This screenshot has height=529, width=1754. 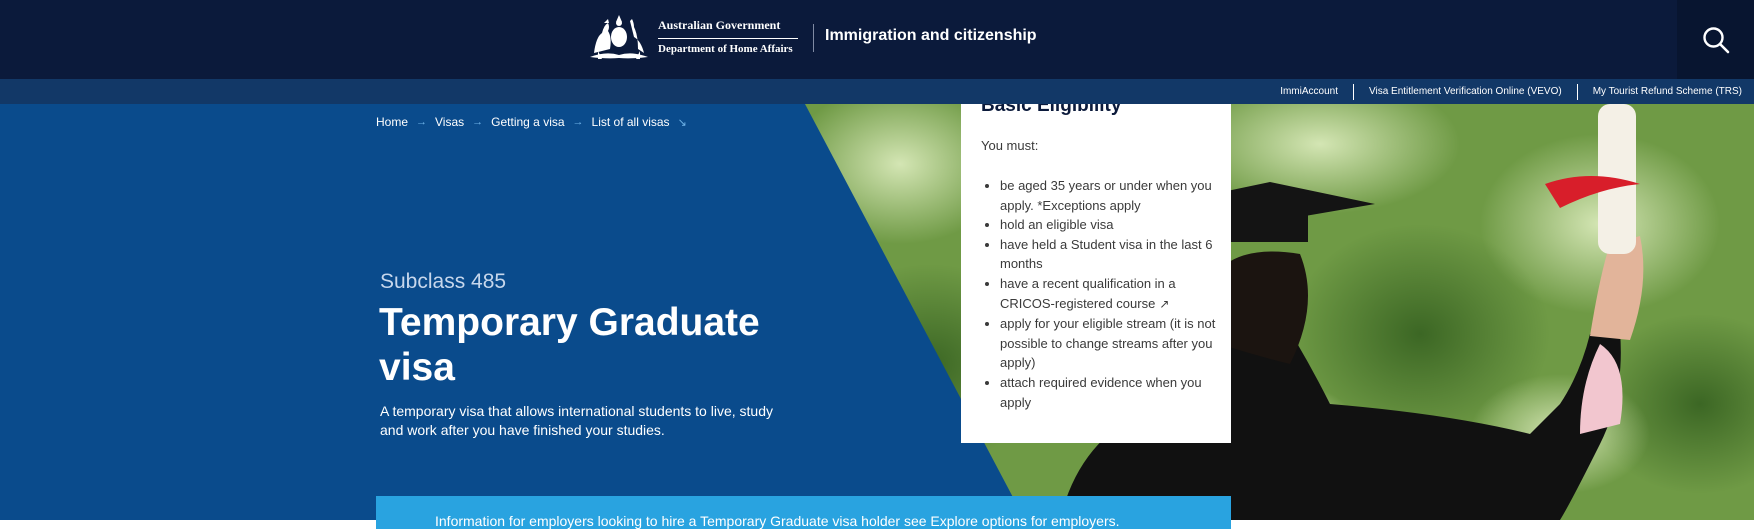 I want to click on department-label: Department of Home Affairs, so click(x=725, y=48).